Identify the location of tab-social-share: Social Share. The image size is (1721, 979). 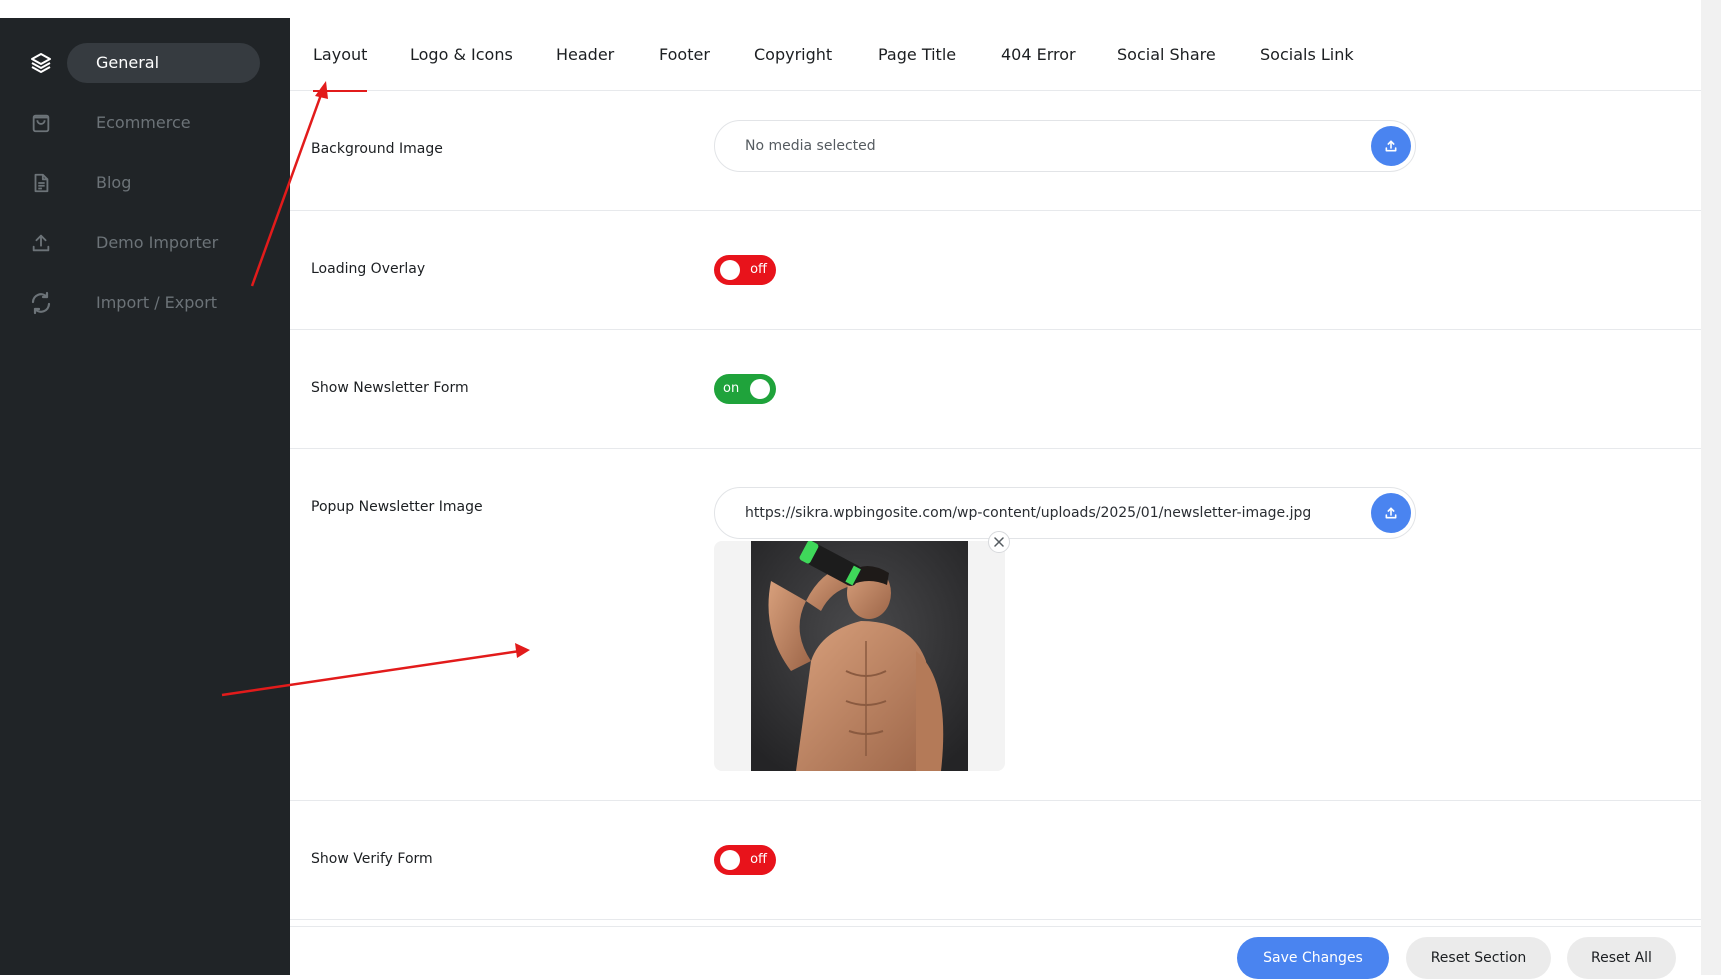
(1166, 54).